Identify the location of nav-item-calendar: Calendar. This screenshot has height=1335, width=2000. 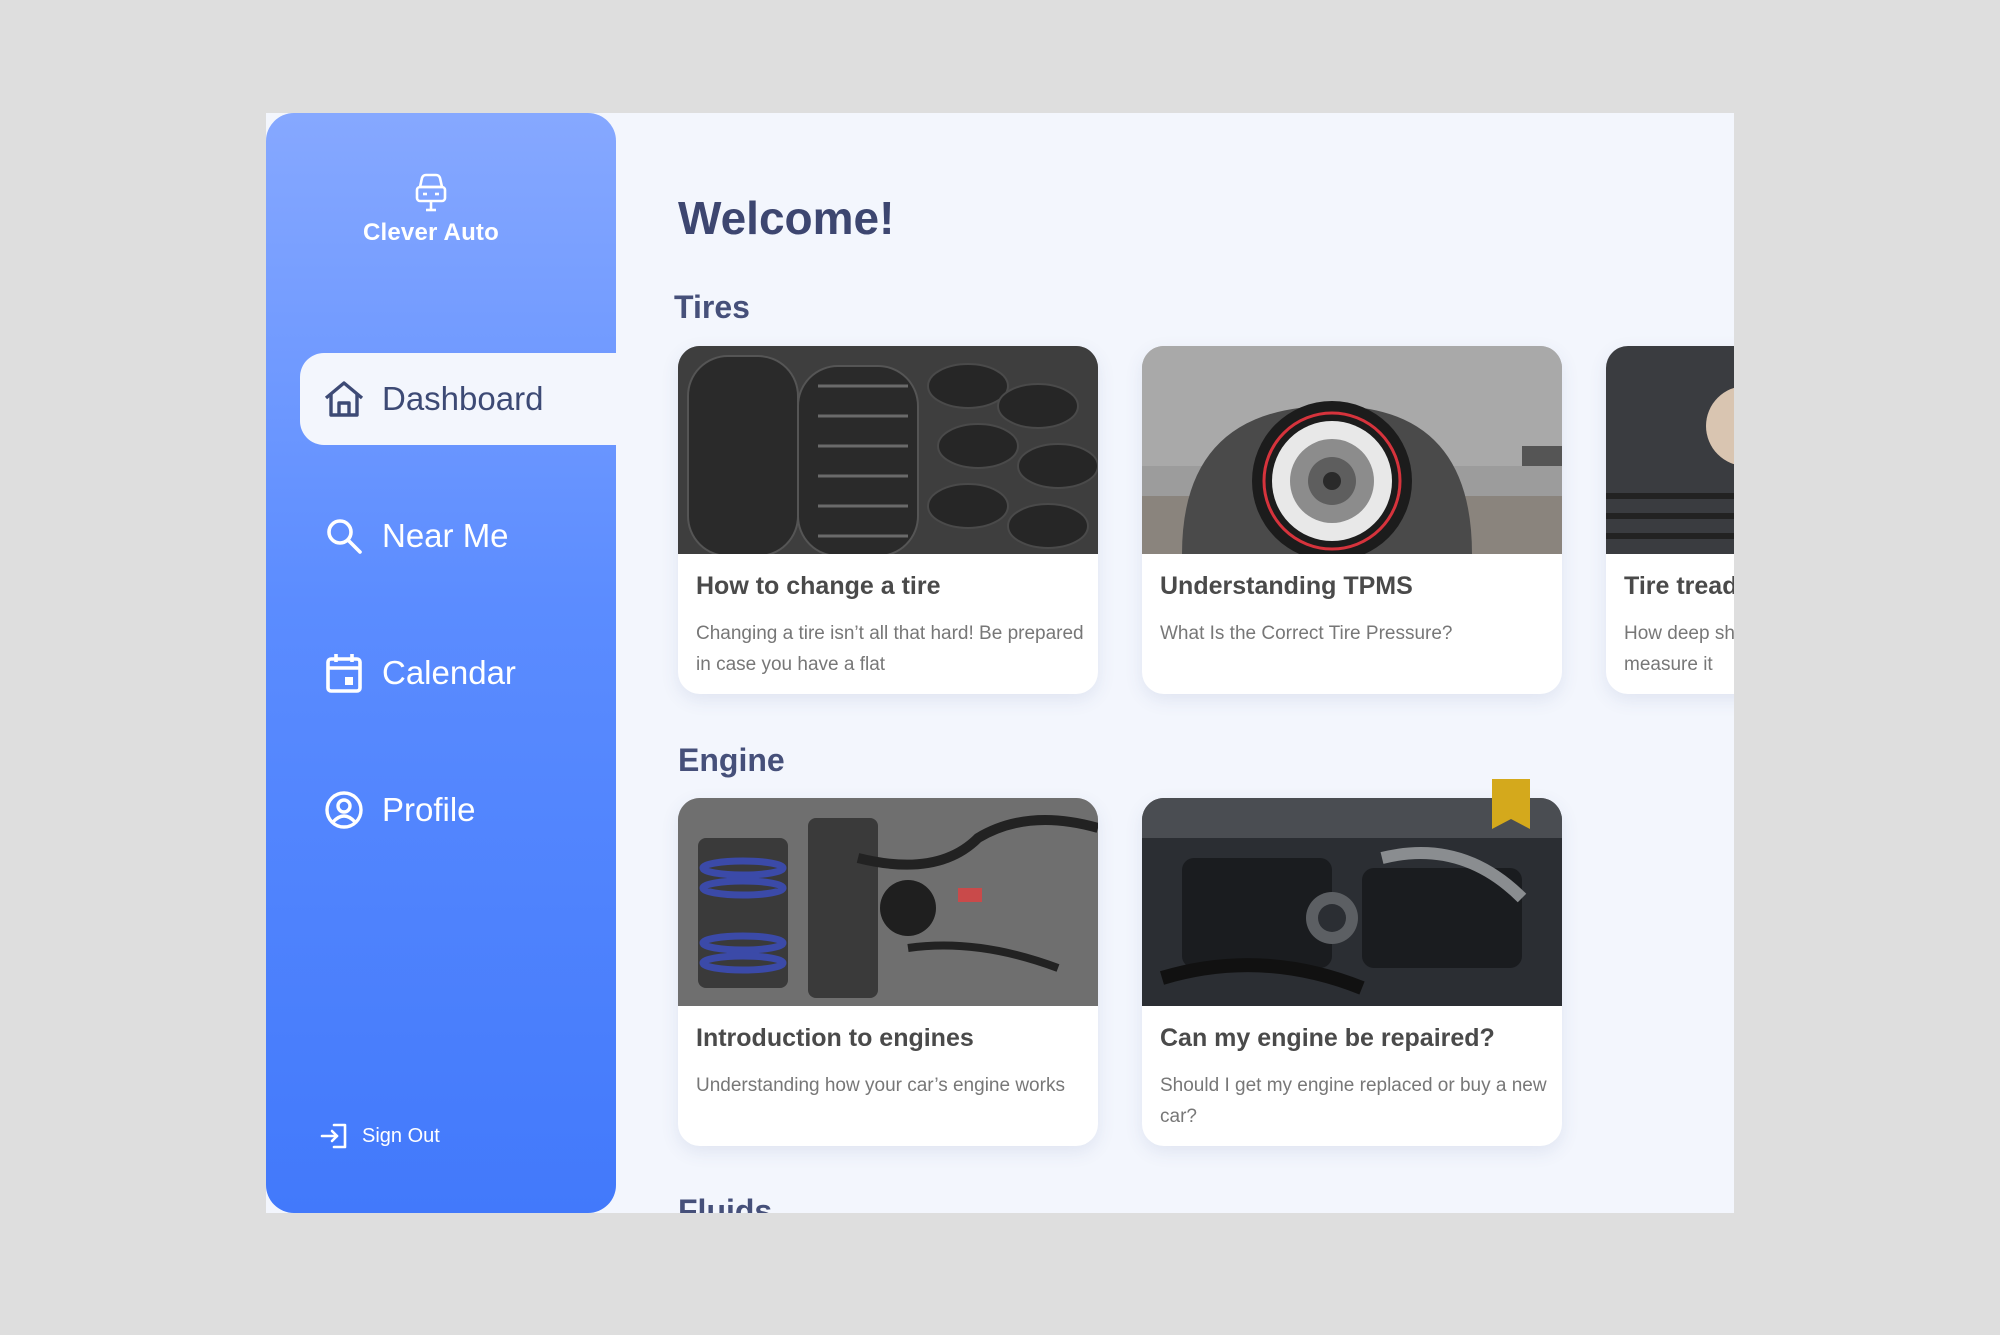
(458, 673).